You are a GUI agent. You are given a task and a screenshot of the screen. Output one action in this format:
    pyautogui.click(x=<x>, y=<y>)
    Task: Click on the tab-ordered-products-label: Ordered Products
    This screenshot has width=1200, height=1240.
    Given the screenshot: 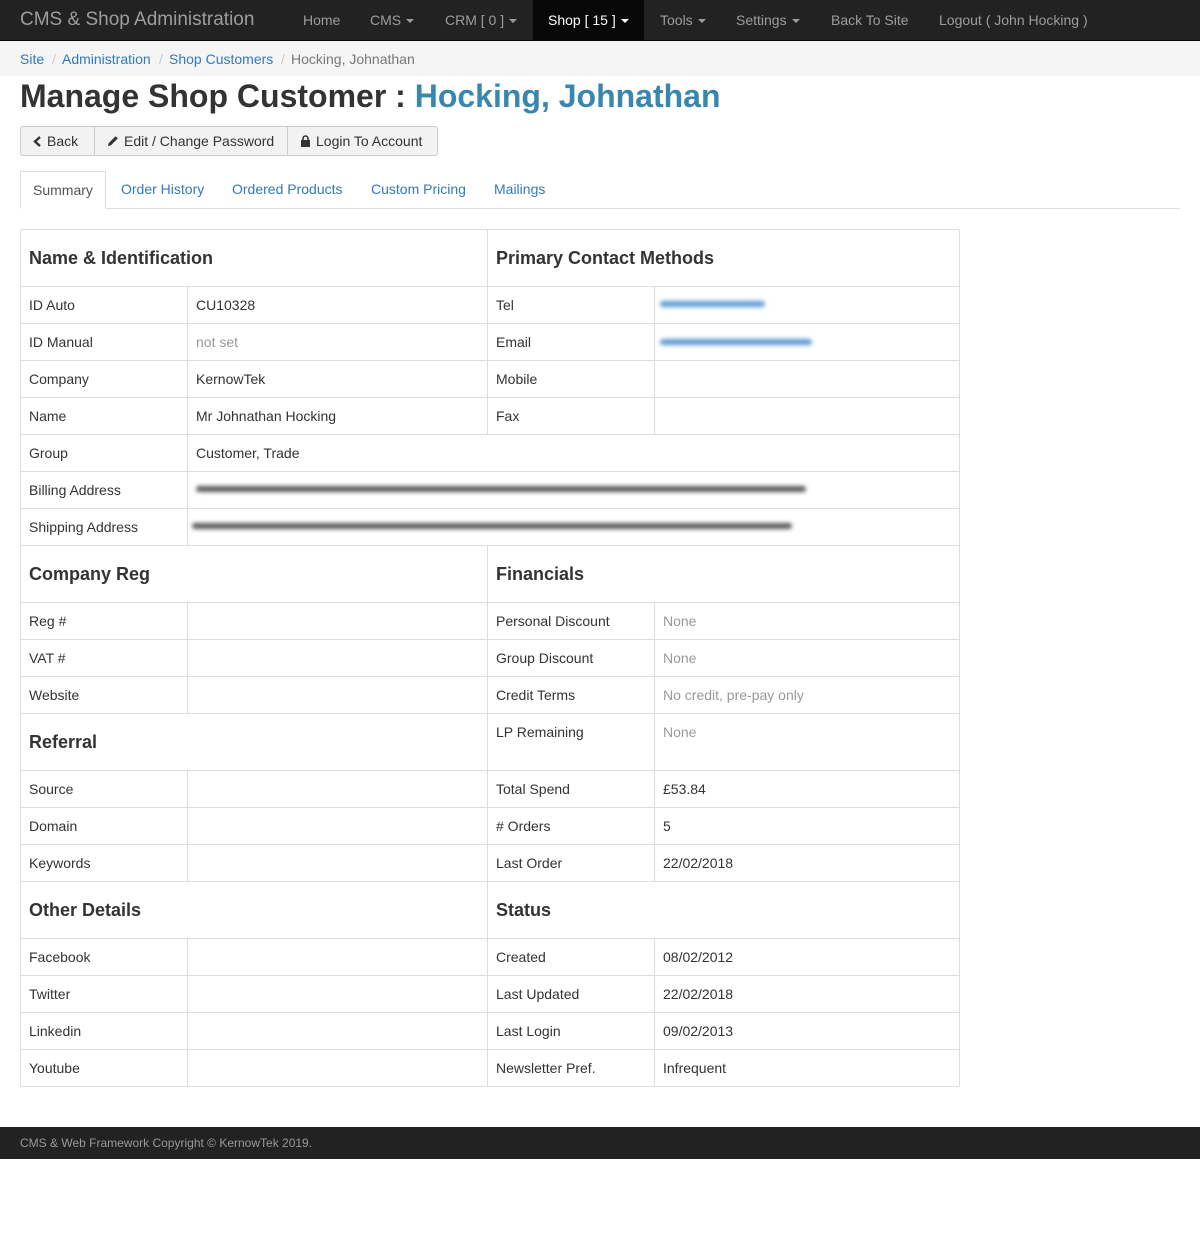 What is the action you would take?
    pyautogui.click(x=287, y=189)
    